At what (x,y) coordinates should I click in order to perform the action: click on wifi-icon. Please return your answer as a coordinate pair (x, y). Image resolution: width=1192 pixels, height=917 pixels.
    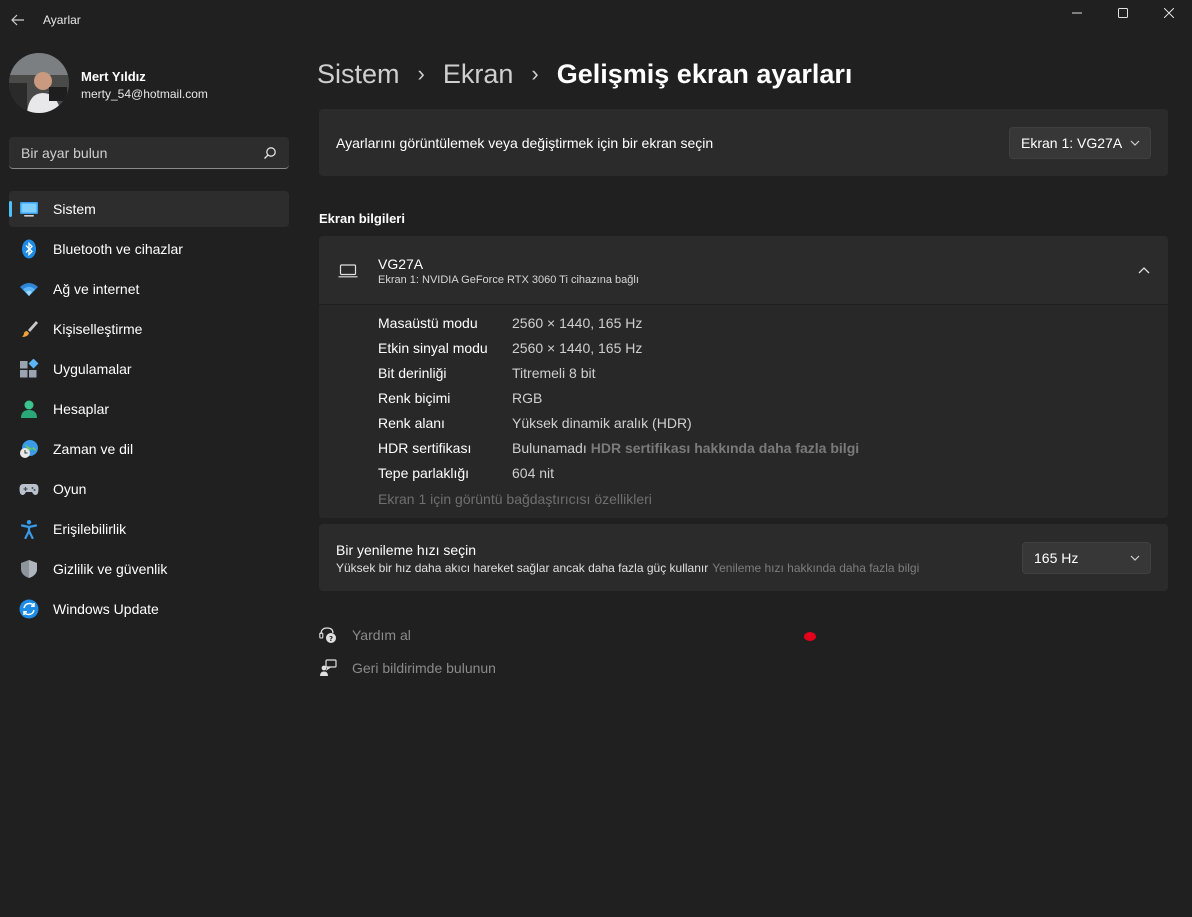
    Looking at the image, I should click on (29, 289).